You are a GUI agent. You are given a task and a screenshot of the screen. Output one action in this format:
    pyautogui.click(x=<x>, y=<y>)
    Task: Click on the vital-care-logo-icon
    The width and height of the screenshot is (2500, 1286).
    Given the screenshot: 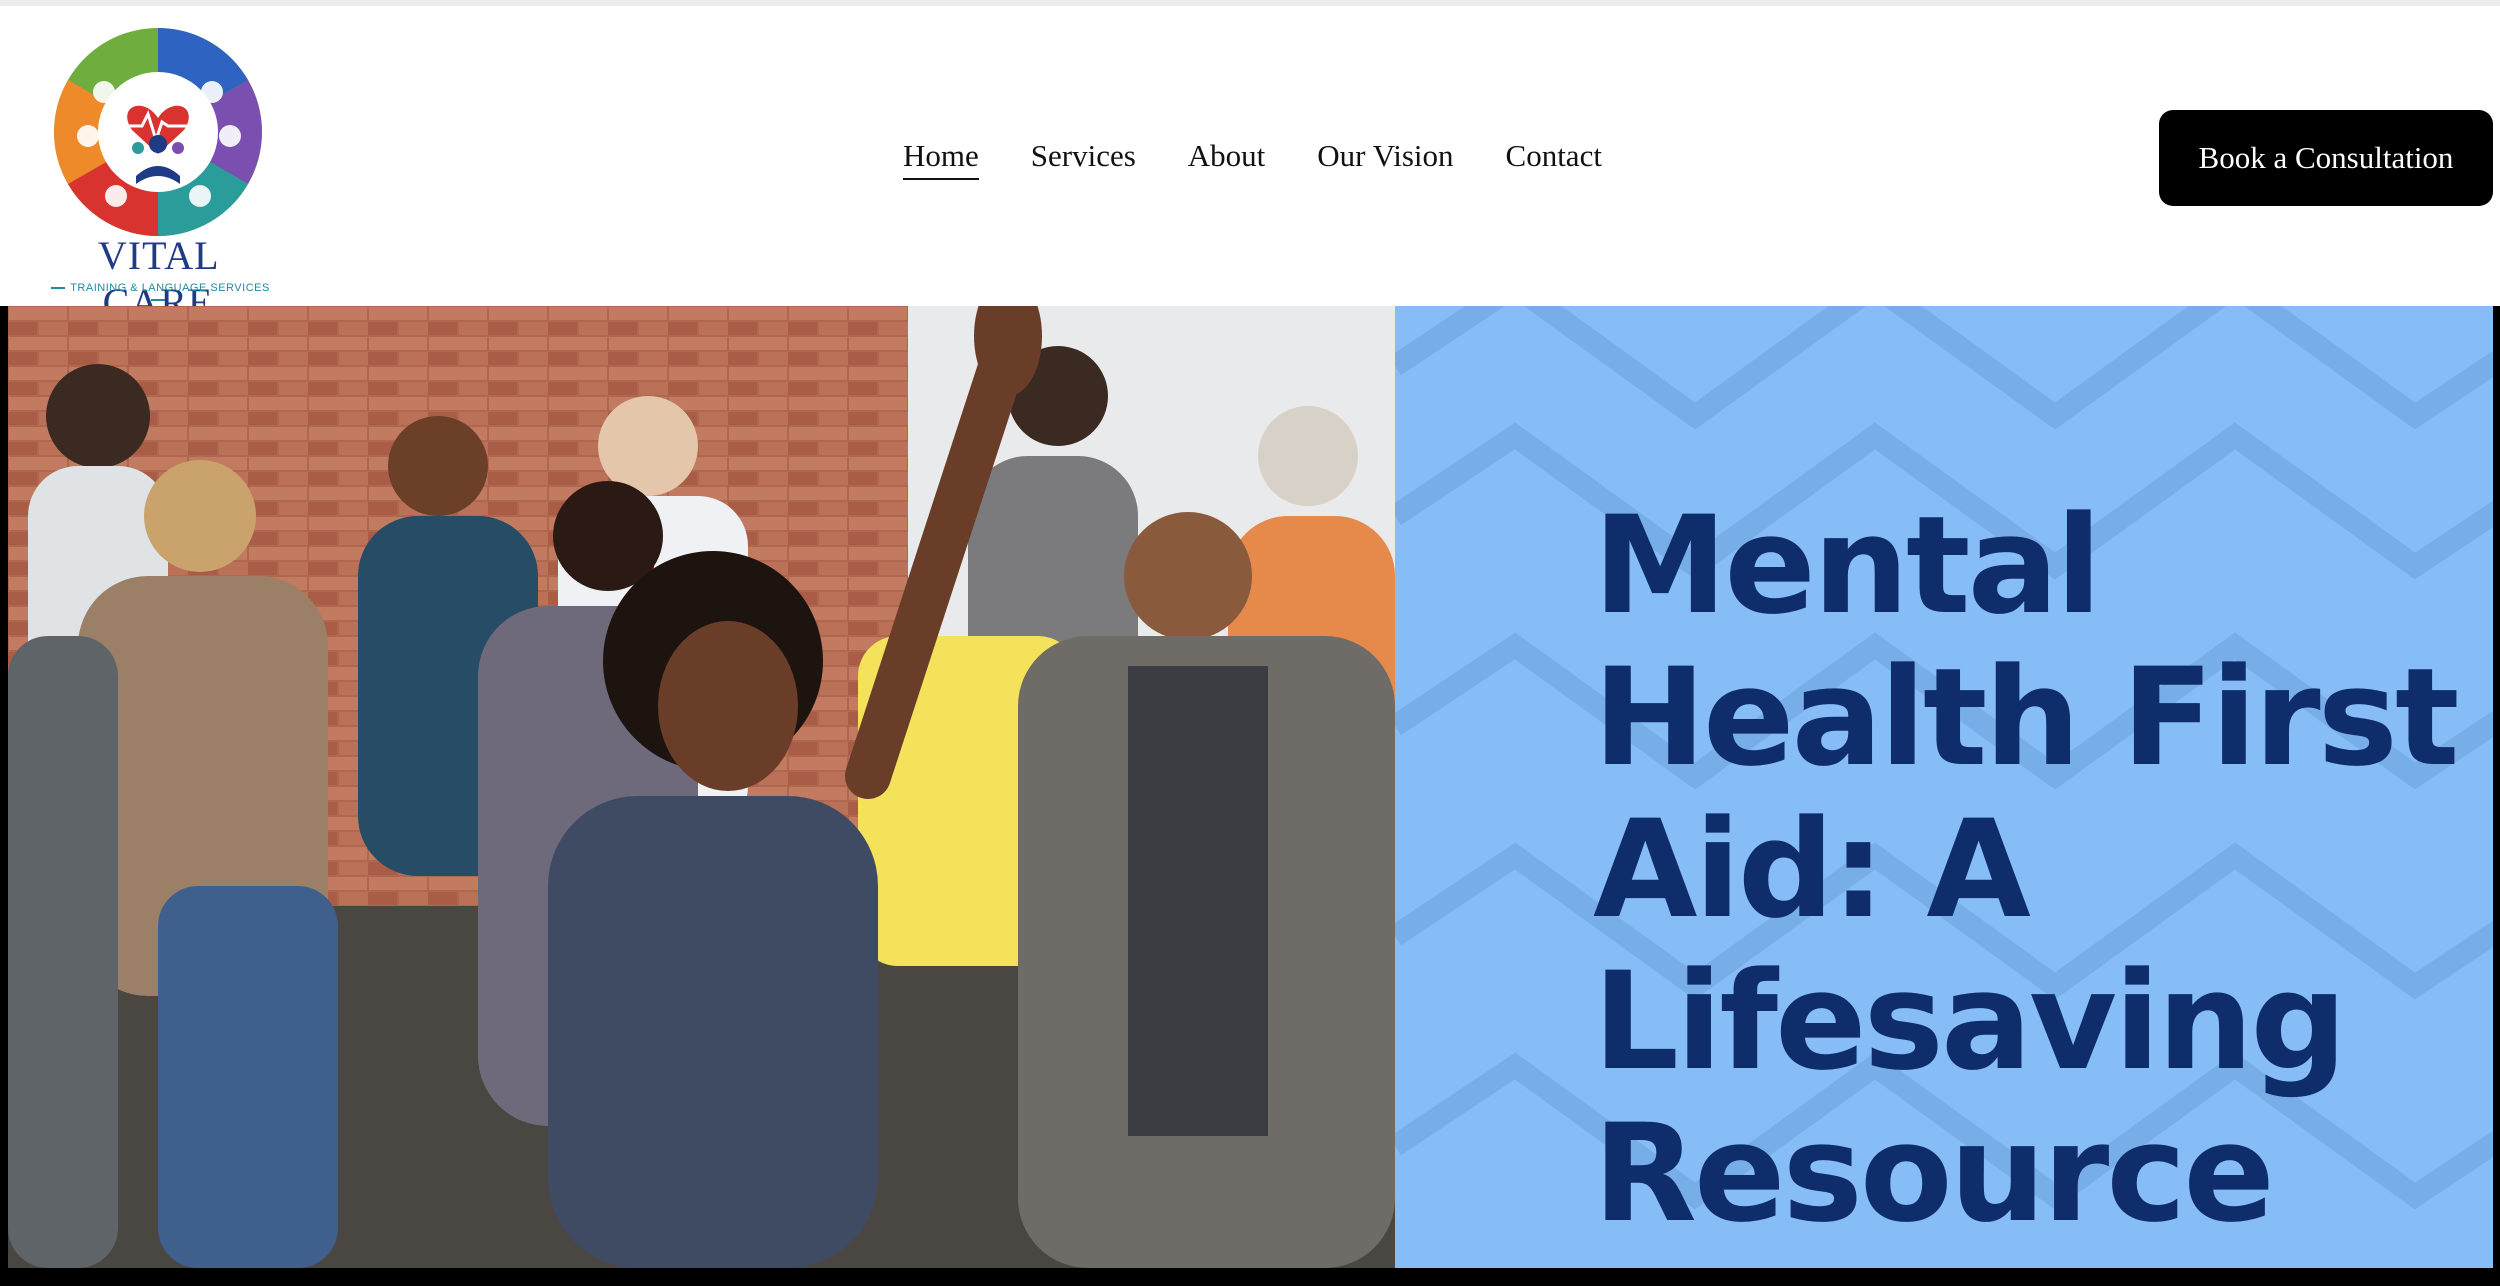 What is the action you would take?
    pyautogui.click(x=158, y=132)
    